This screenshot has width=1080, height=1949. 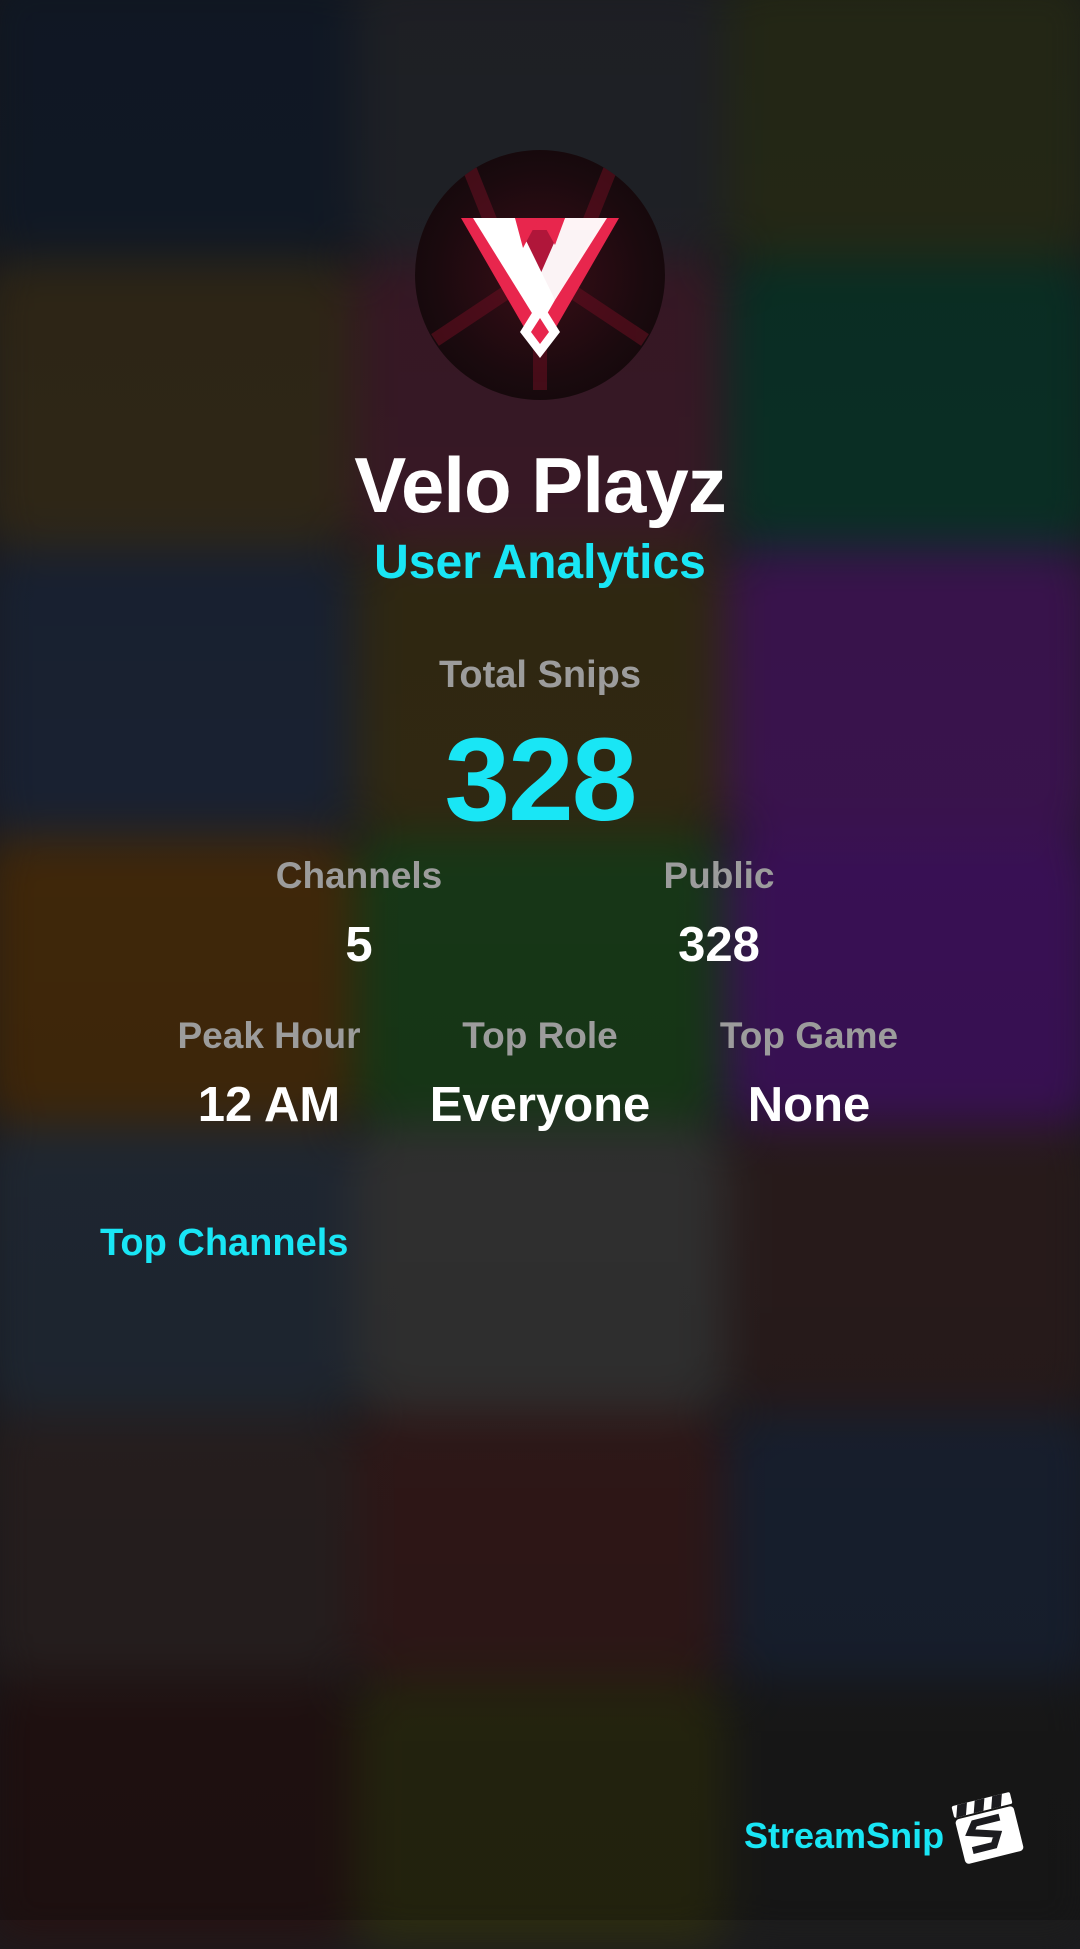 What do you see at coordinates (844, 1835) in the screenshot?
I see `brand-name: StreamSnip` at bounding box center [844, 1835].